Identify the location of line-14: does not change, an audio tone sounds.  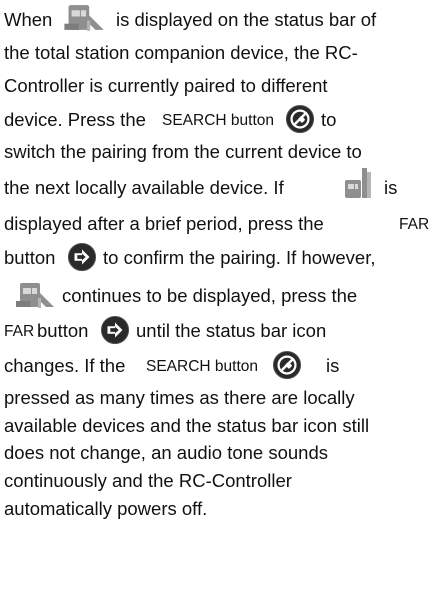
(166, 452).